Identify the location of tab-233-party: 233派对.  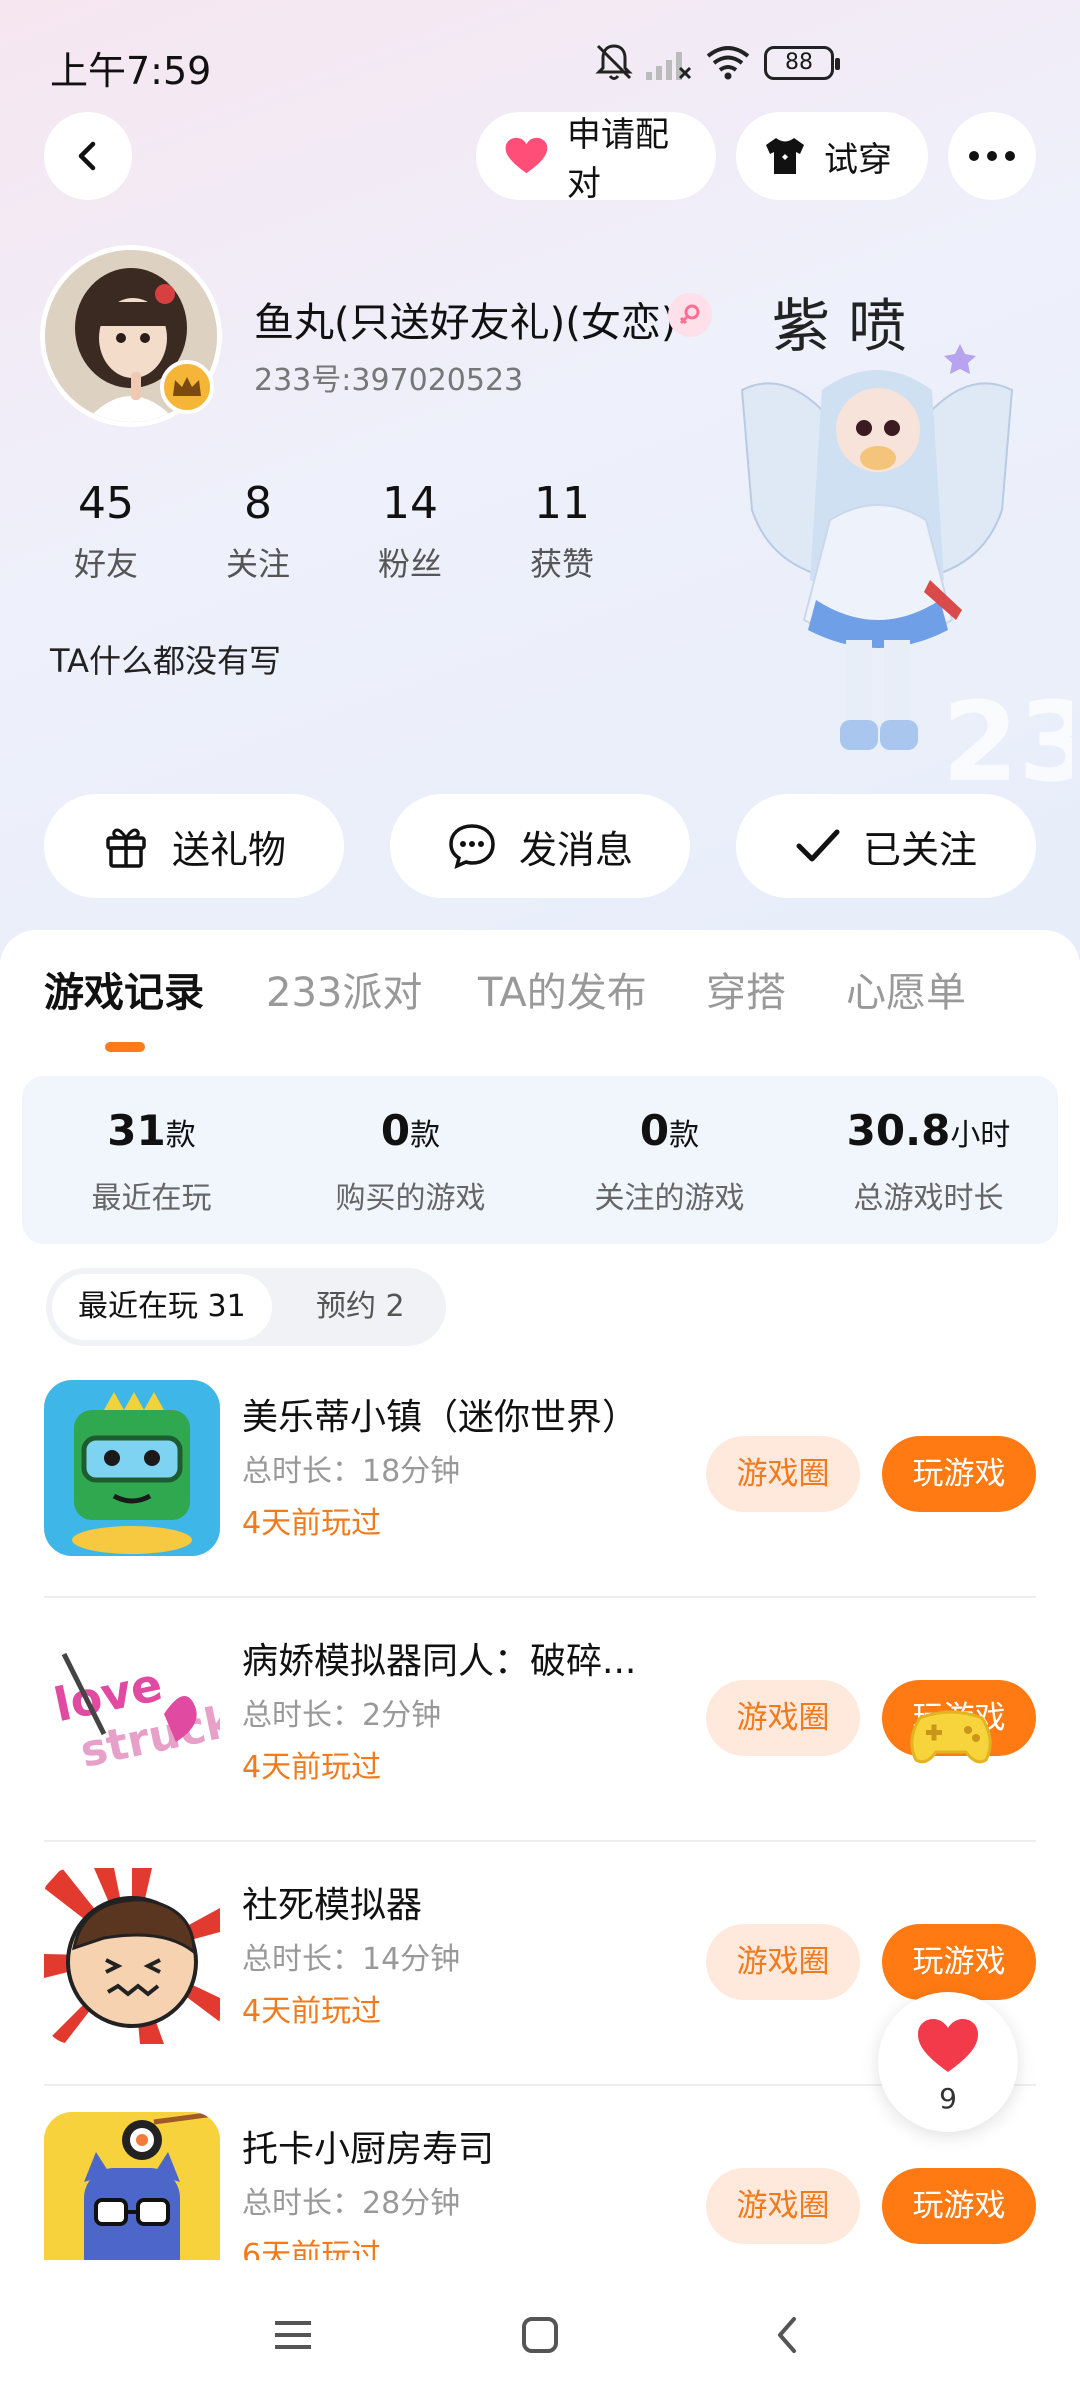
(344, 989).